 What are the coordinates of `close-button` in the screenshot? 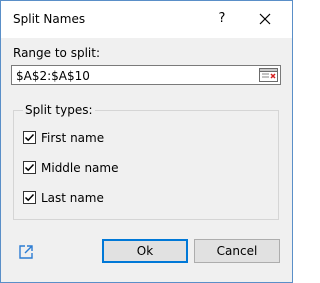 It's located at (265, 19).